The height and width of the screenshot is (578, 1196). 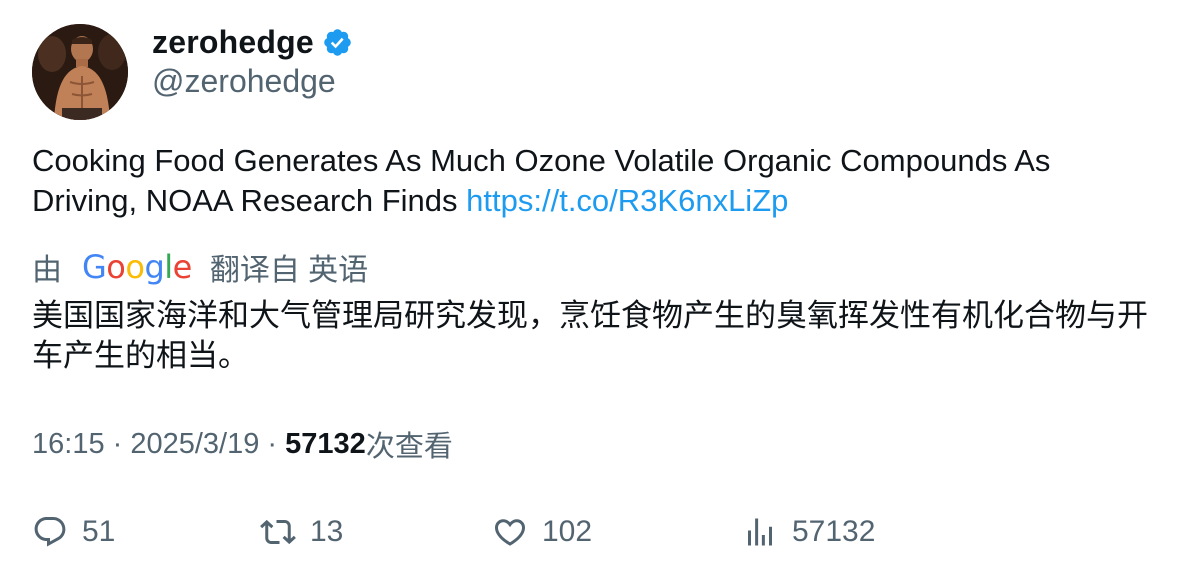 I want to click on translation-prefix: 由, so click(x=47, y=270).